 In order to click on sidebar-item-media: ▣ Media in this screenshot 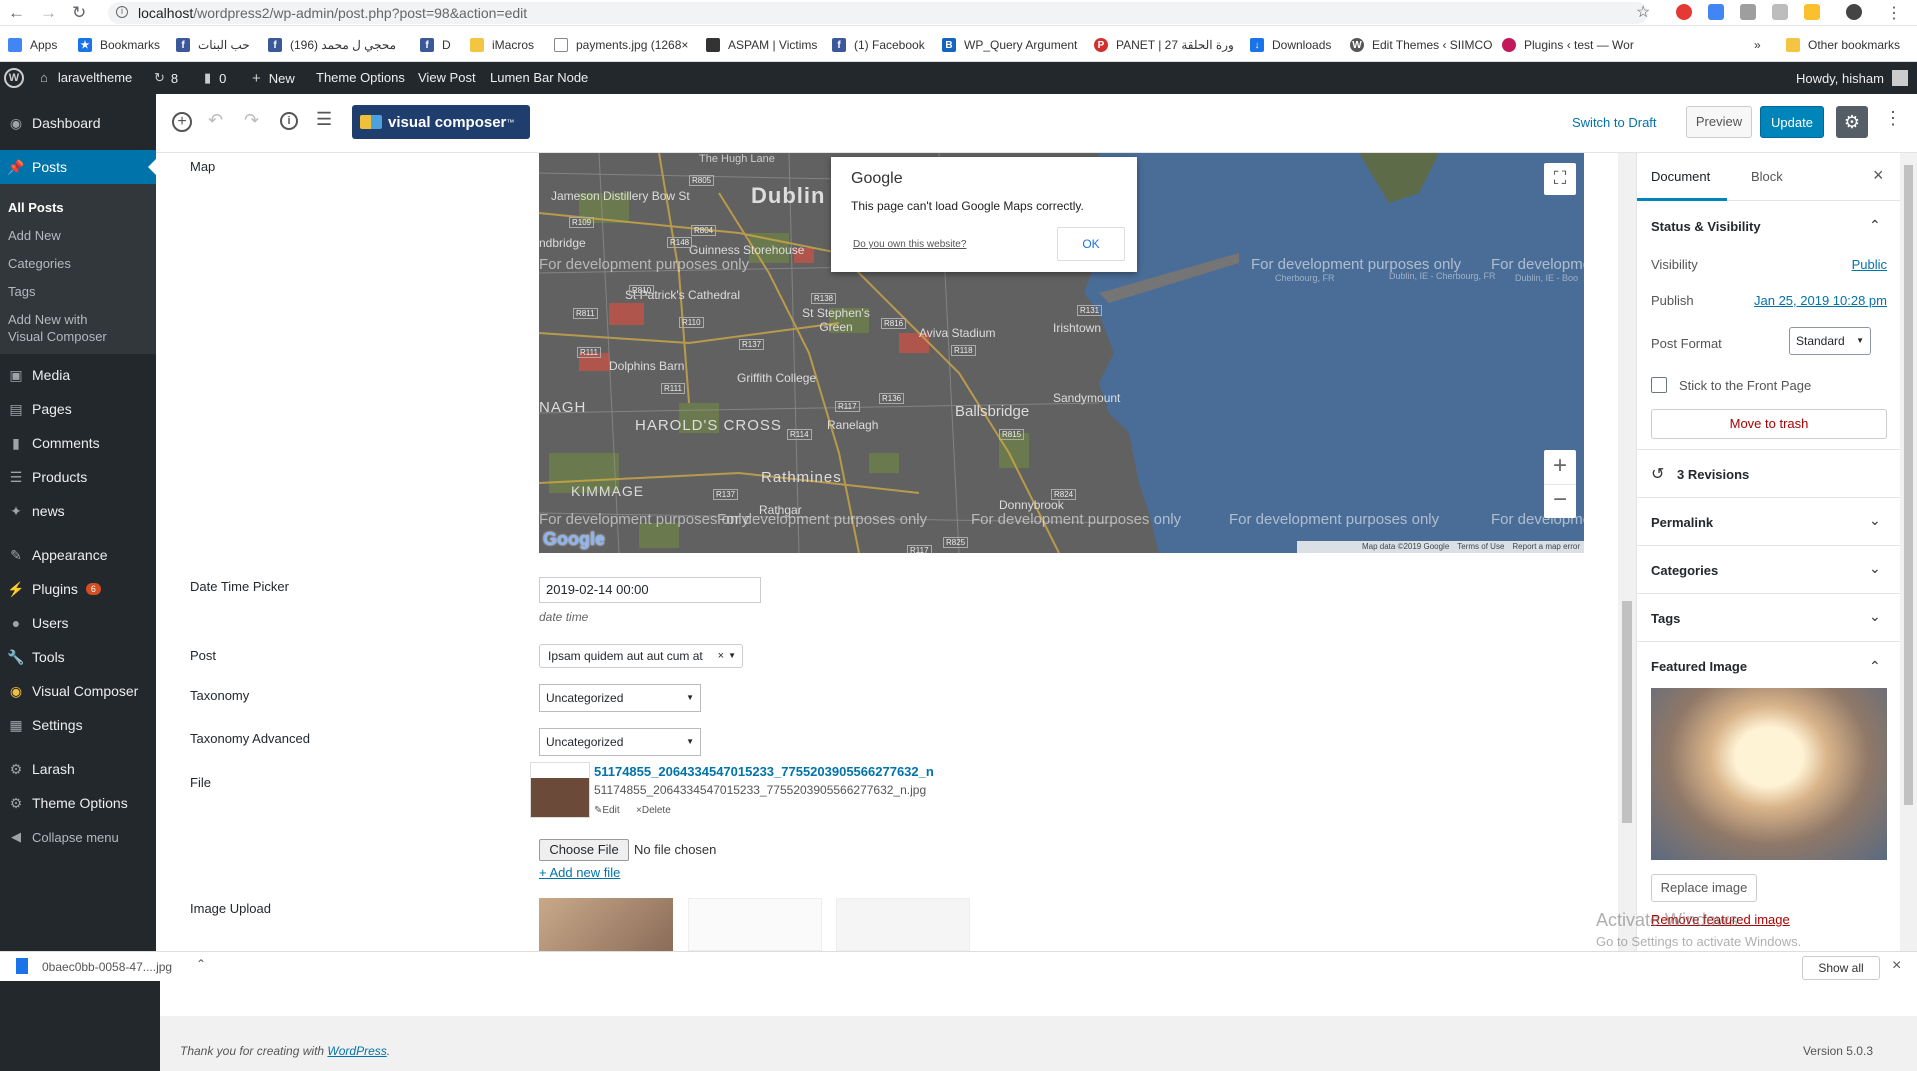, I will do `click(78, 375)`.